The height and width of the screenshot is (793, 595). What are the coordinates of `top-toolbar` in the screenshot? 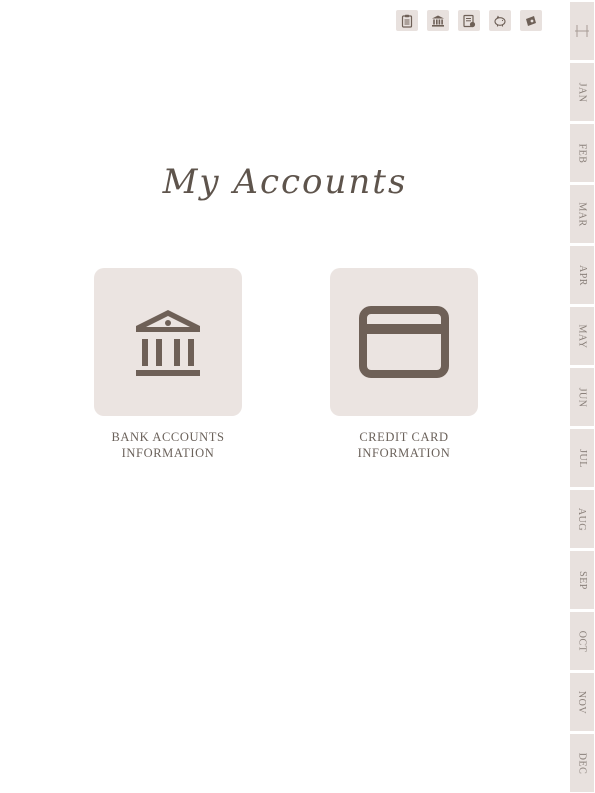 It's located at (469, 20).